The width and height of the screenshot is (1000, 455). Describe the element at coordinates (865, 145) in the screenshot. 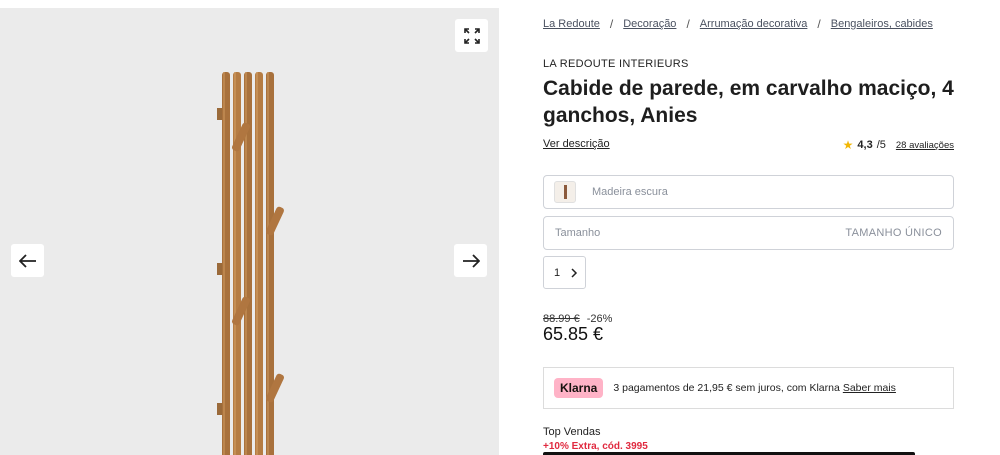

I see `rating-score: 4,3` at that location.